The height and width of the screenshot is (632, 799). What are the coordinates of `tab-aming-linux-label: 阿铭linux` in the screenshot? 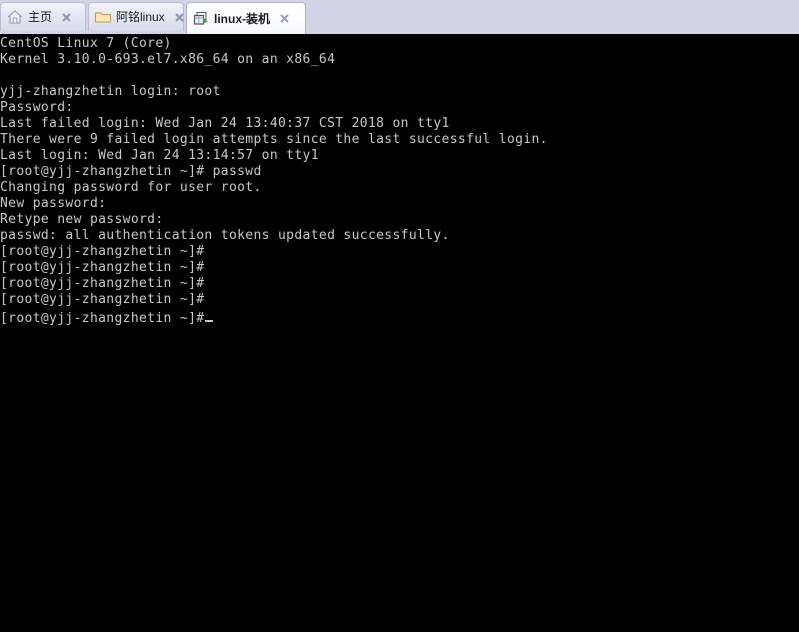 It's located at (140, 17).